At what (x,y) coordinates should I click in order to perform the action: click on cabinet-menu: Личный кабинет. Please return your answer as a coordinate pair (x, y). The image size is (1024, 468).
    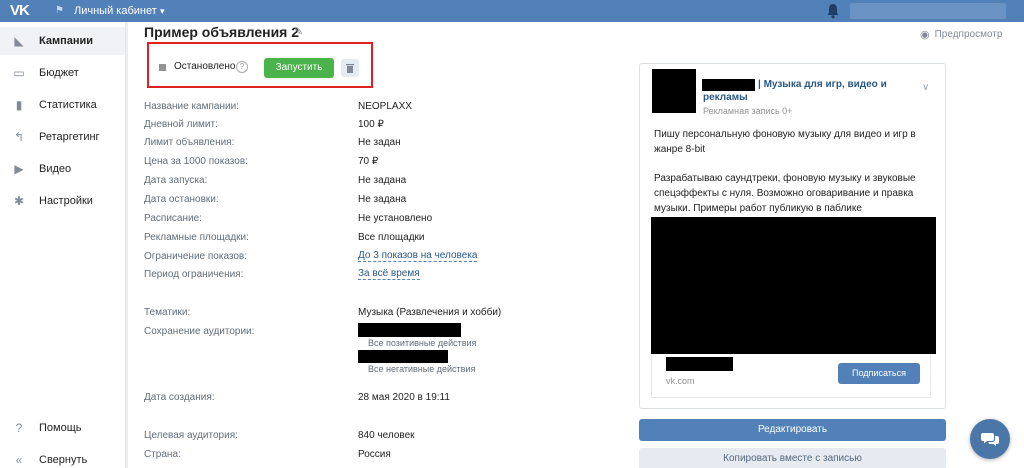
    Looking at the image, I should click on (115, 11).